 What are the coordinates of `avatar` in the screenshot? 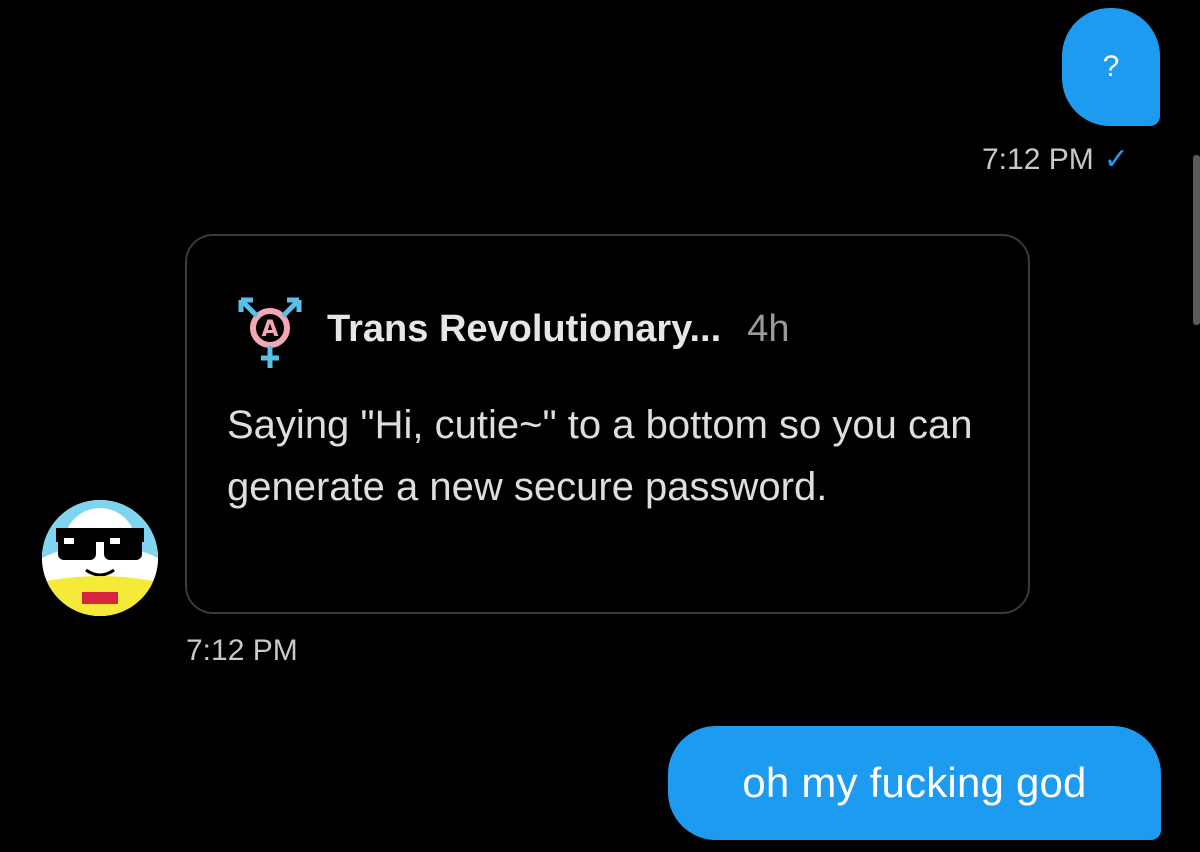 It's located at (100, 558).